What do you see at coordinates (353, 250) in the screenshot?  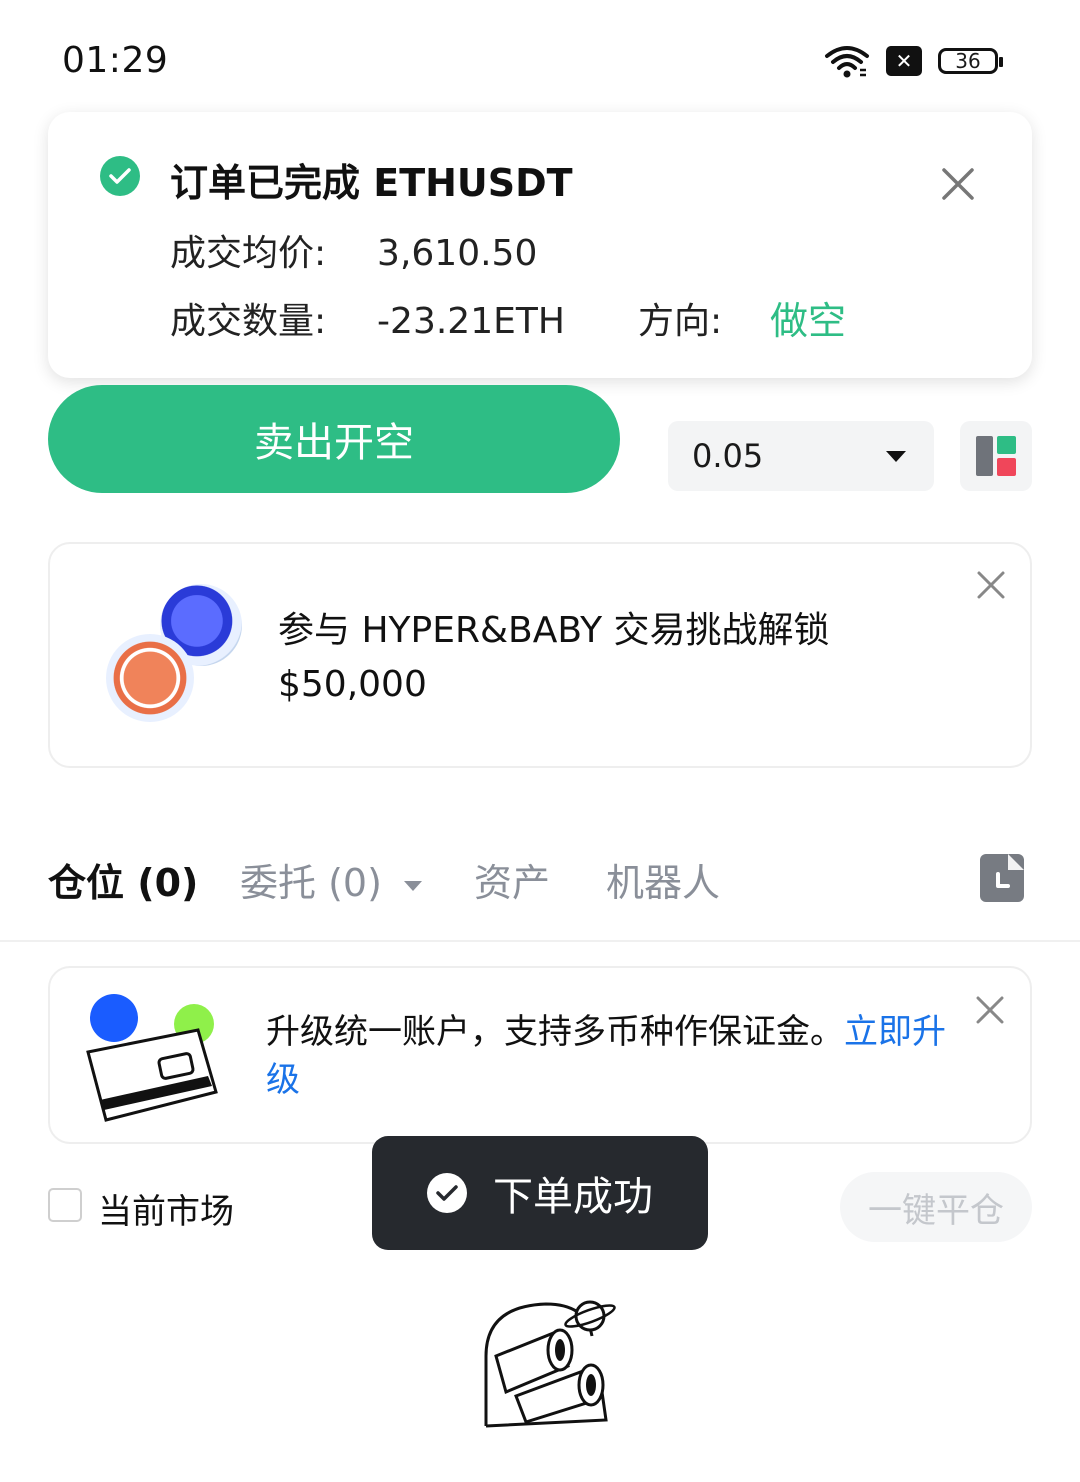 I see `avg-price-row: 成交均价: 3,610.50` at bounding box center [353, 250].